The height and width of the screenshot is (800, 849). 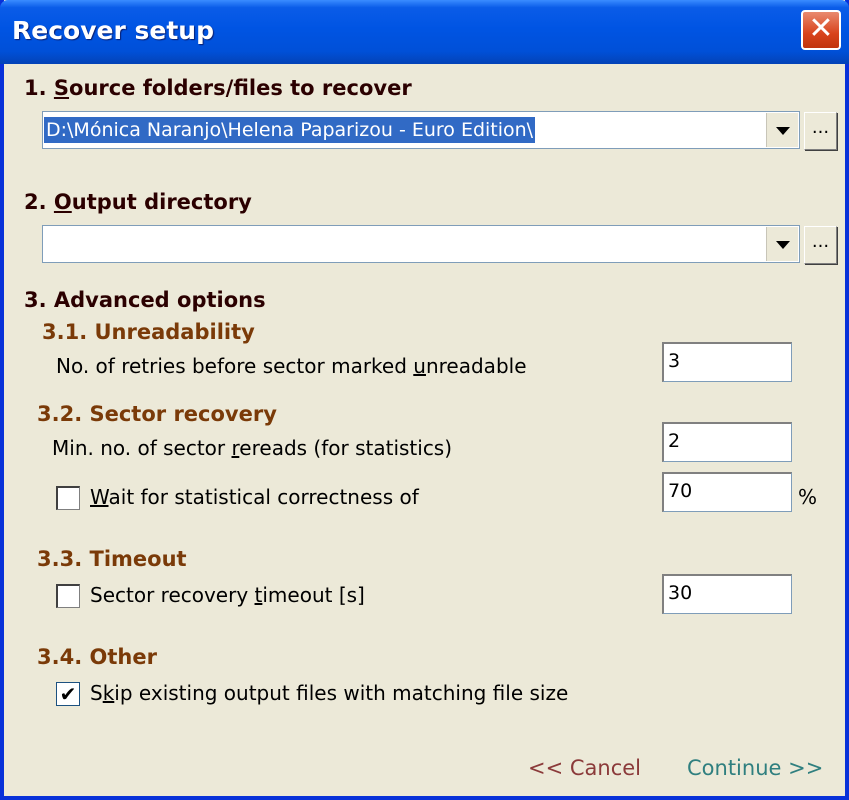 I want to click on source-heading-rest: ource folders/files to recover, so click(x=240, y=88).